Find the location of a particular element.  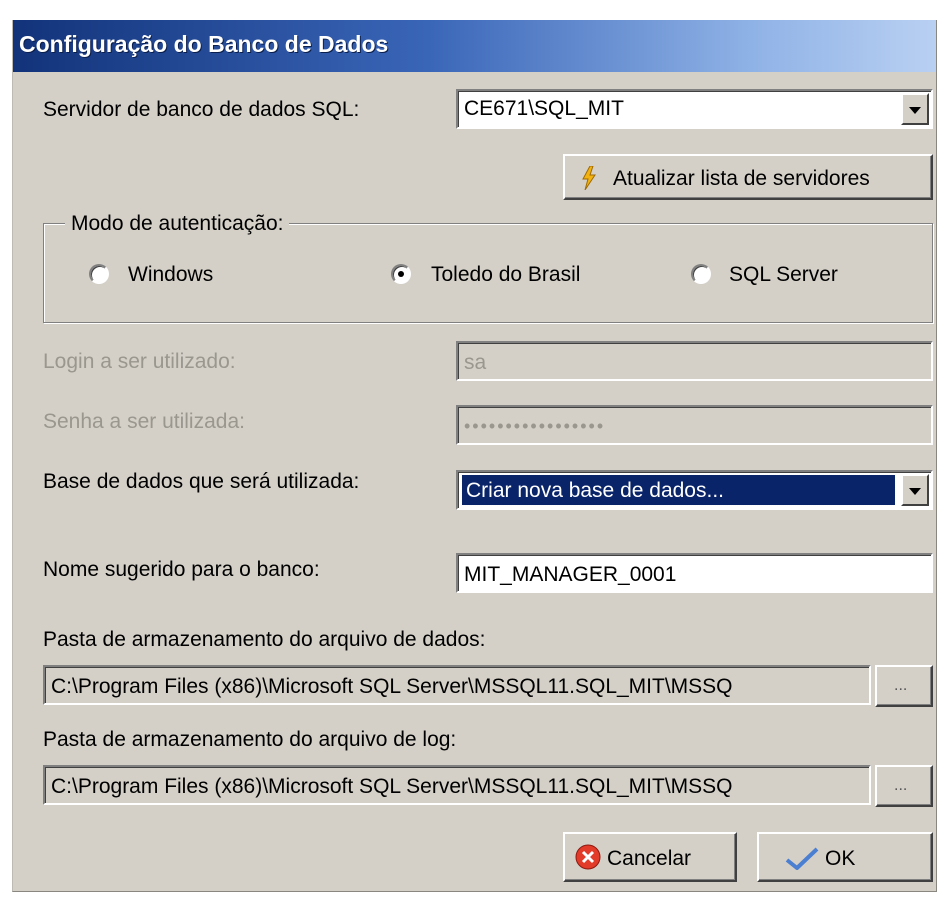

login-value: sa is located at coordinates (475, 362).